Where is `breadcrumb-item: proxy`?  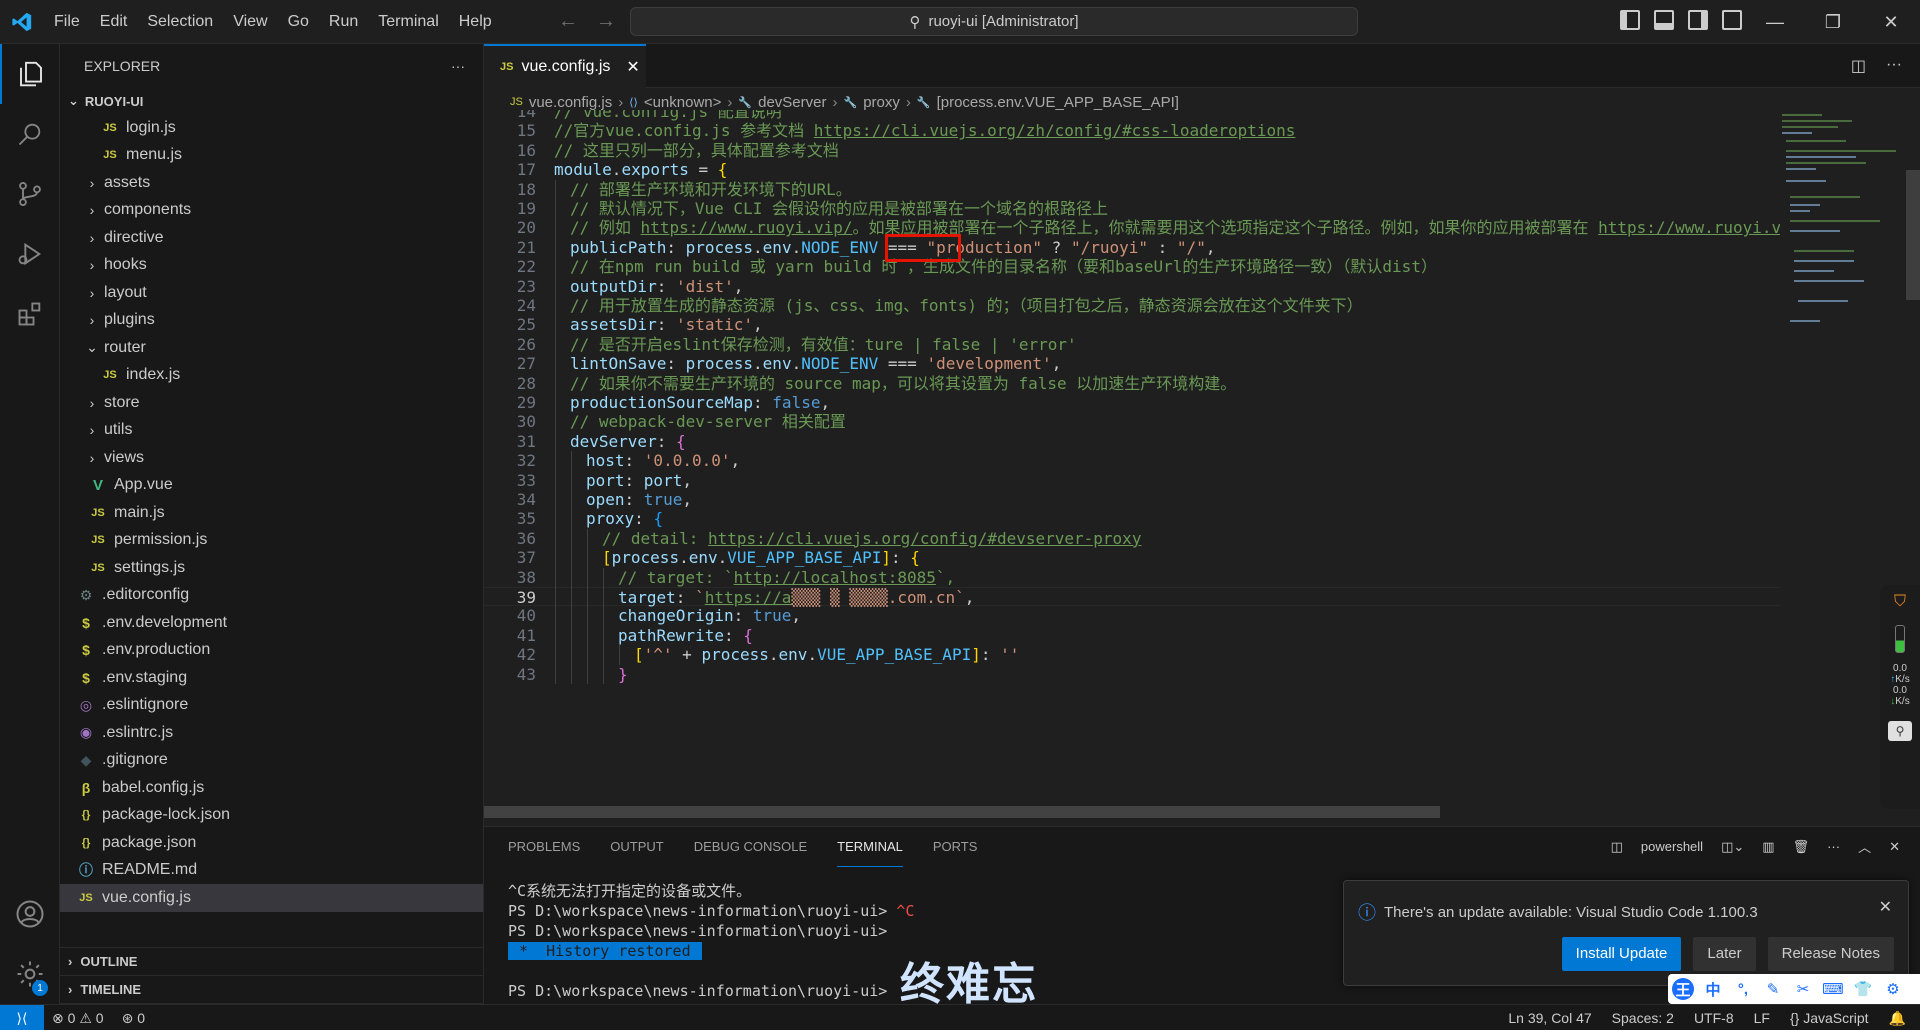
breadcrumb-item: proxy is located at coordinates (881, 102).